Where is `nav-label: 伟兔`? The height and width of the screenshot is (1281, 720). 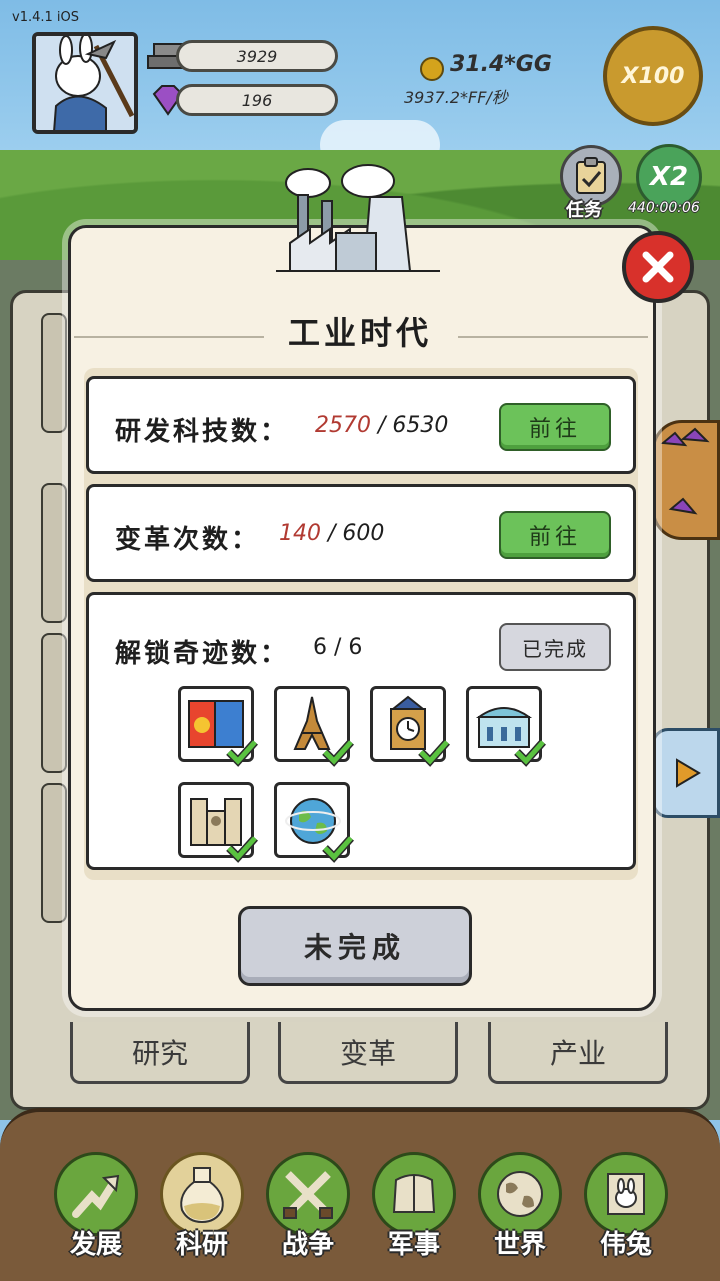 nav-label: 伟兔 is located at coordinates (625, 1245).